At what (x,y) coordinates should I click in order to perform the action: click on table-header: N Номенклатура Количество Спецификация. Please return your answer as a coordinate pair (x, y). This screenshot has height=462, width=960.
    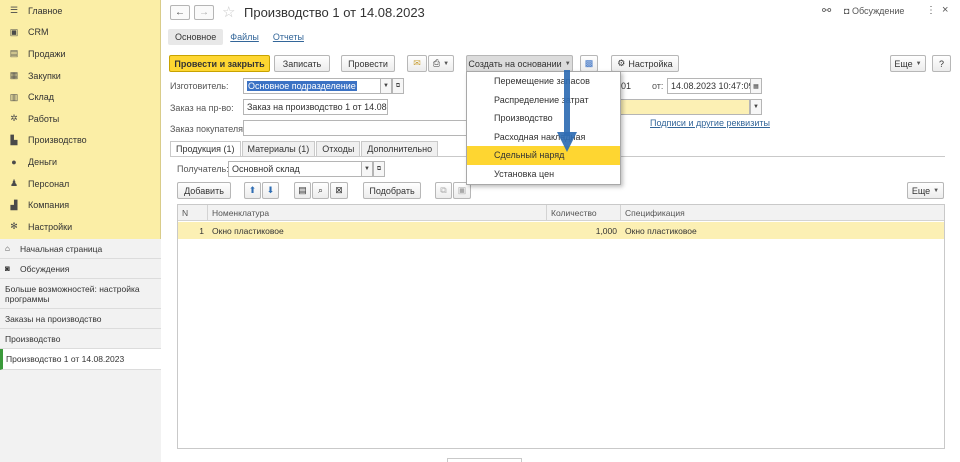
    Looking at the image, I should click on (561, 213).